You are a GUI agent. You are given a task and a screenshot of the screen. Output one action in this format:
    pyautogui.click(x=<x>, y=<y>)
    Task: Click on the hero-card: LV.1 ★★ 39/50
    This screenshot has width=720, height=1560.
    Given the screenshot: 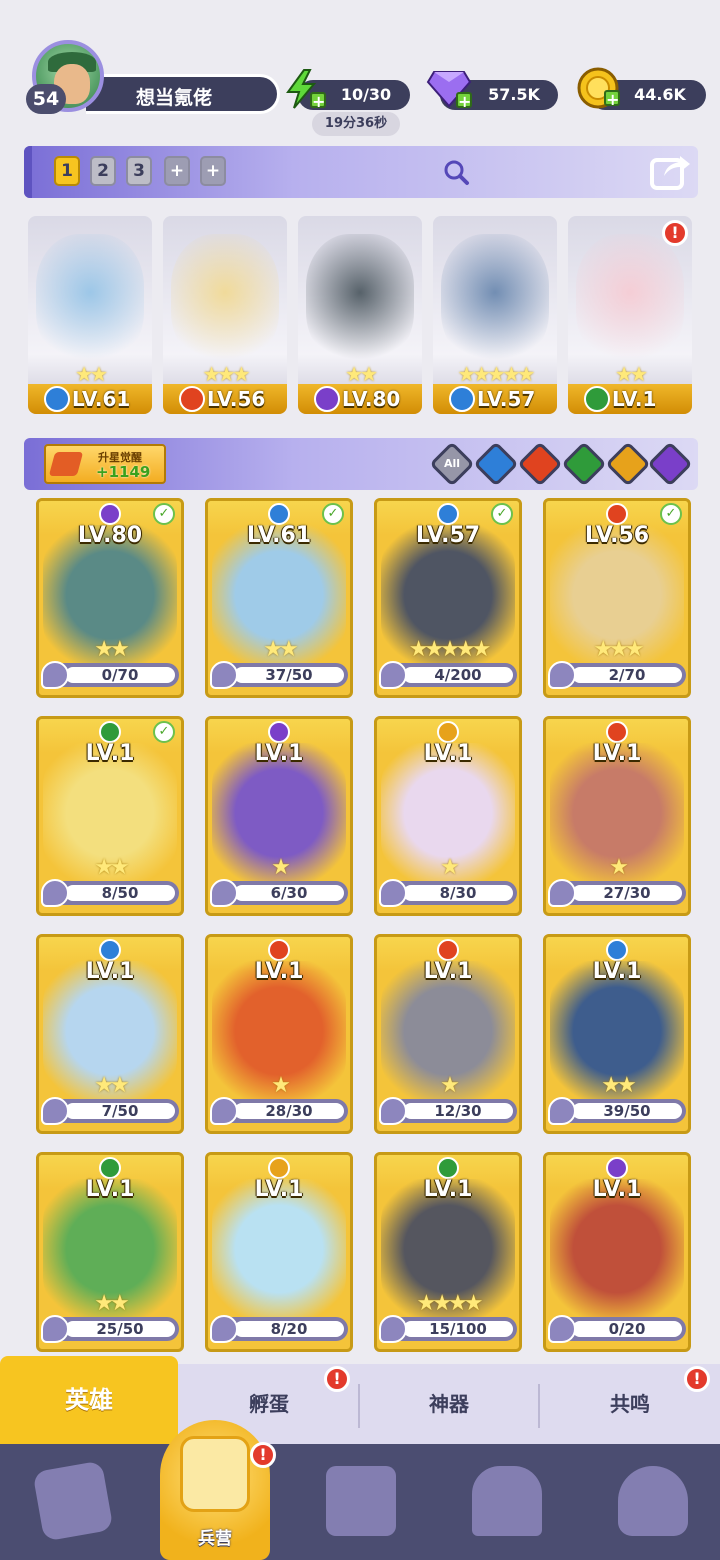 What is the action you would take?
    pyautogui.click(x=617, y=1034)
    